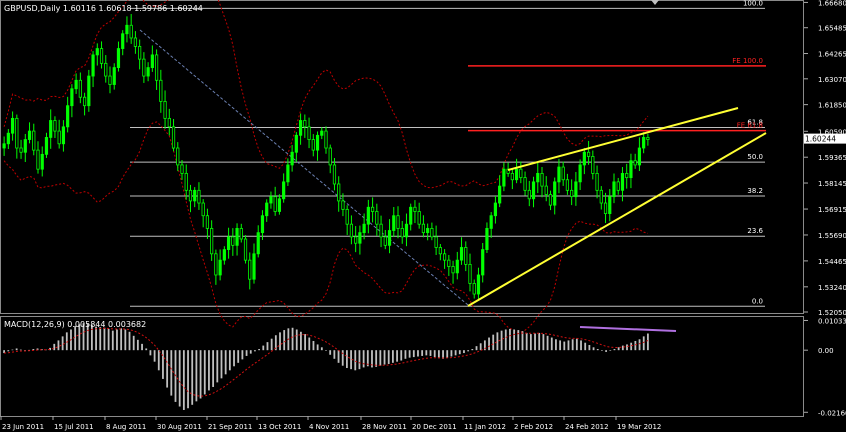 This screenshot has height=432, width=846. What do you see at coordinates (623, 139) in the screenshot?
I see `wedge-upper-trendline` at bounding box center [623, 139].